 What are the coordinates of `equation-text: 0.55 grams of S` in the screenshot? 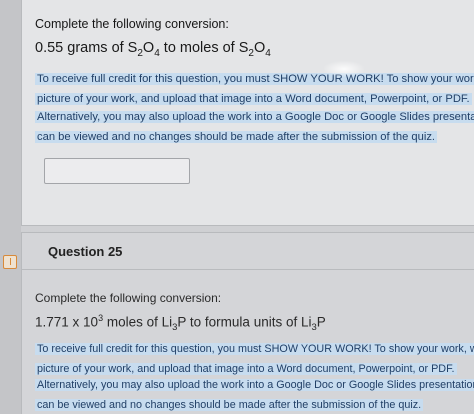 It's located at (86, 48).